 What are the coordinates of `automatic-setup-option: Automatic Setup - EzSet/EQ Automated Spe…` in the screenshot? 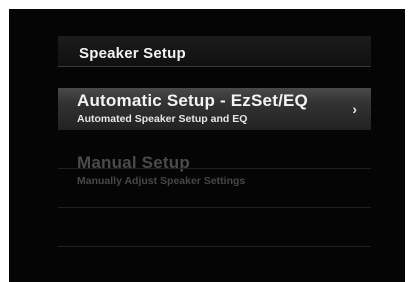 It's located at (214, 109).